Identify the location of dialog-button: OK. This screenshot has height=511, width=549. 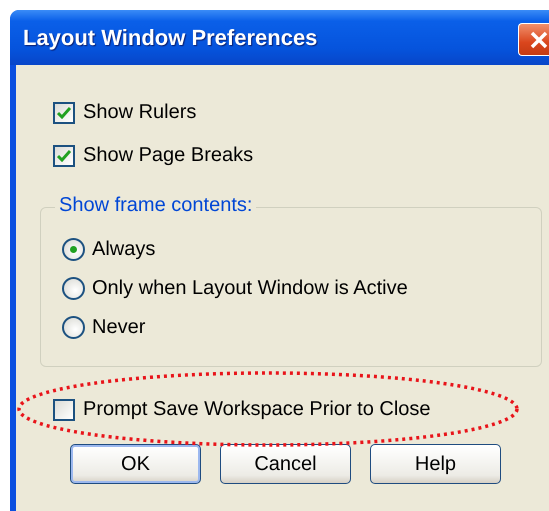
(135, 464).